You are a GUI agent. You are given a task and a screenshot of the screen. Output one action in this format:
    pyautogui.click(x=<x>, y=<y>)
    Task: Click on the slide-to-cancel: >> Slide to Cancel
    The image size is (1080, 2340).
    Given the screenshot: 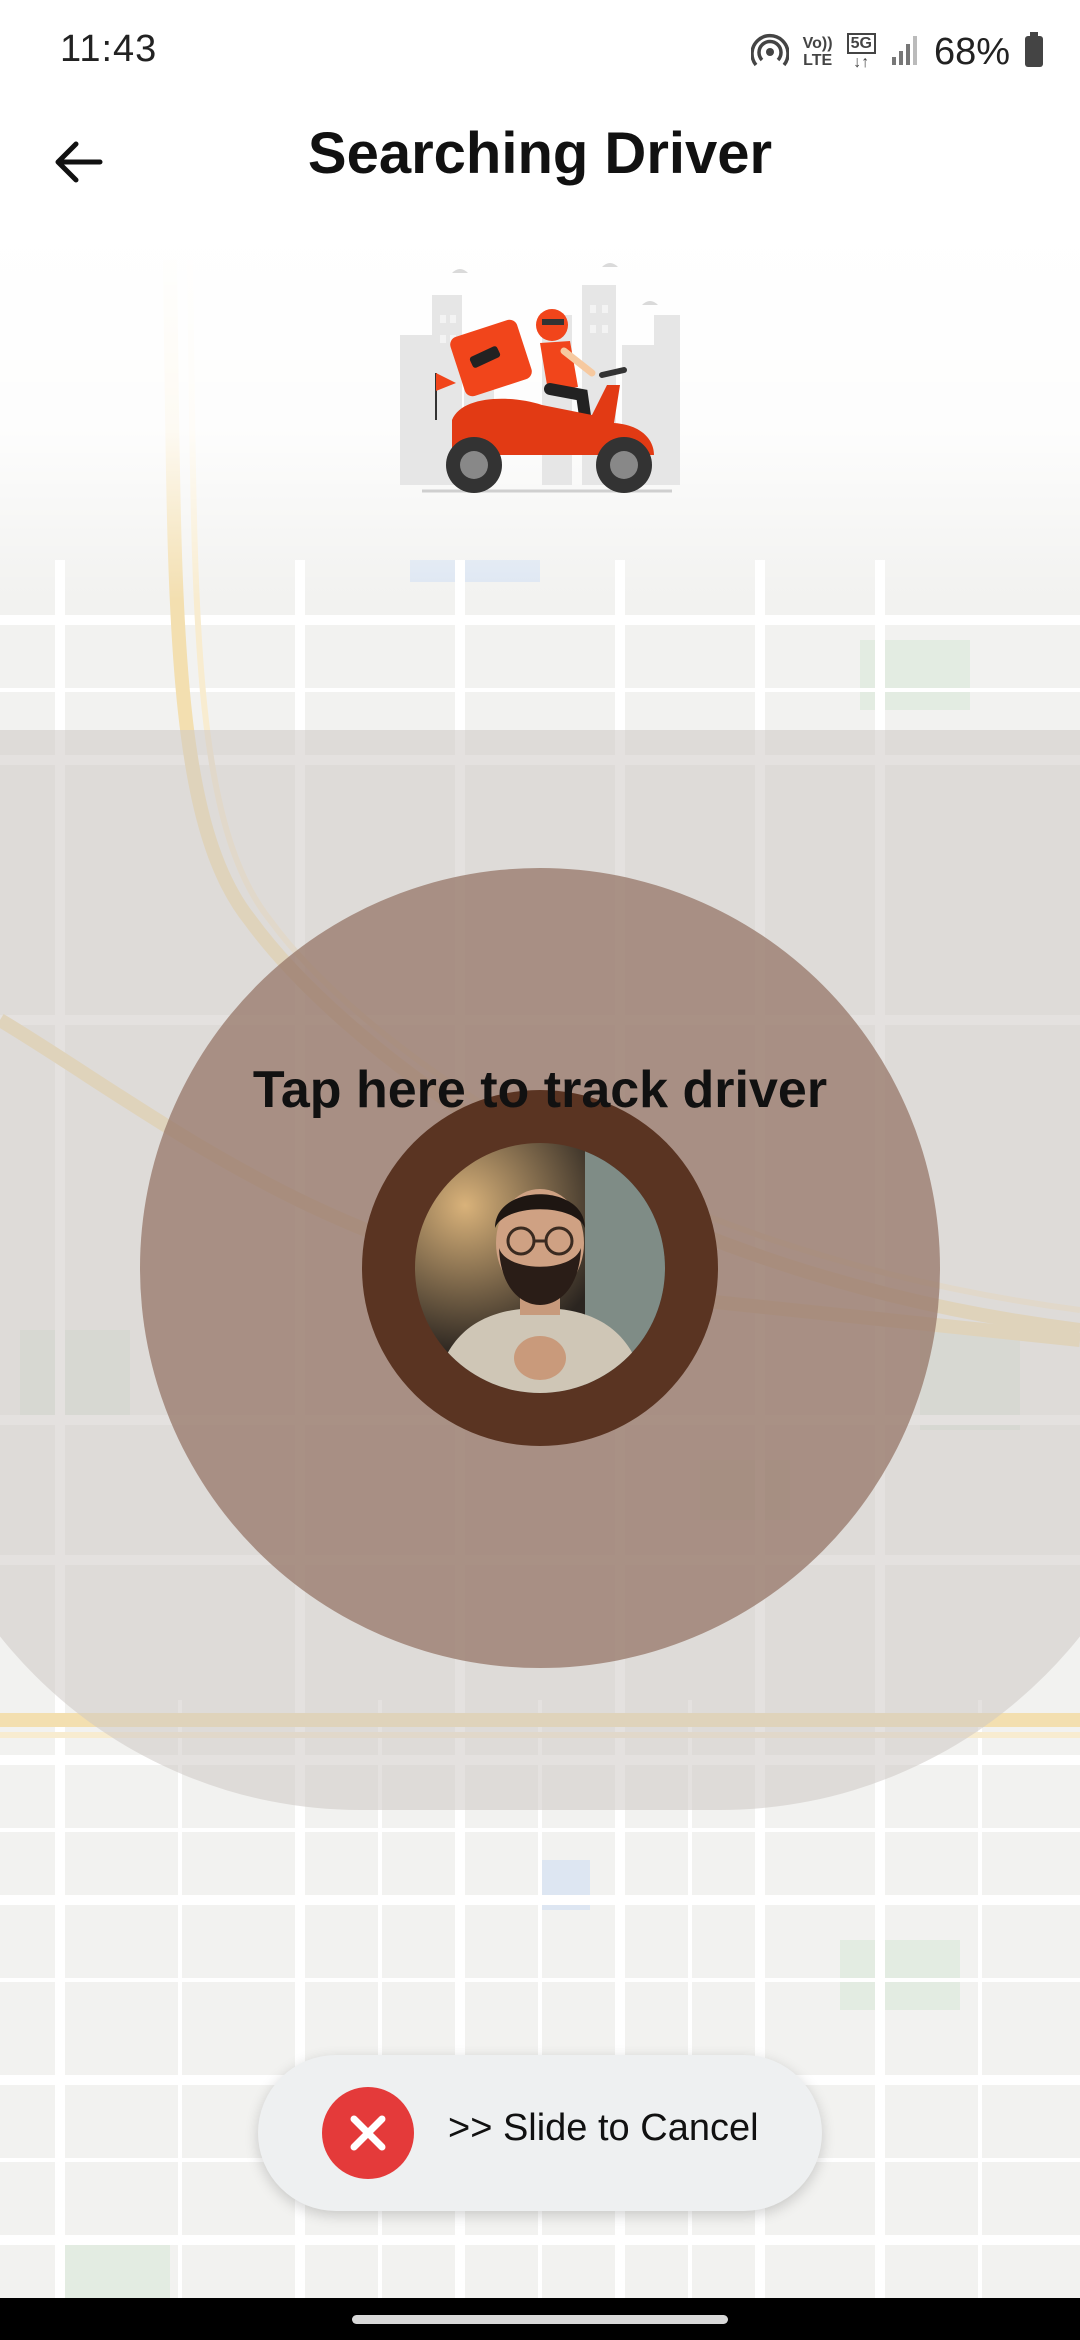 What is the action you would take?
    pyautogui.click(x=540, y=2133)
    